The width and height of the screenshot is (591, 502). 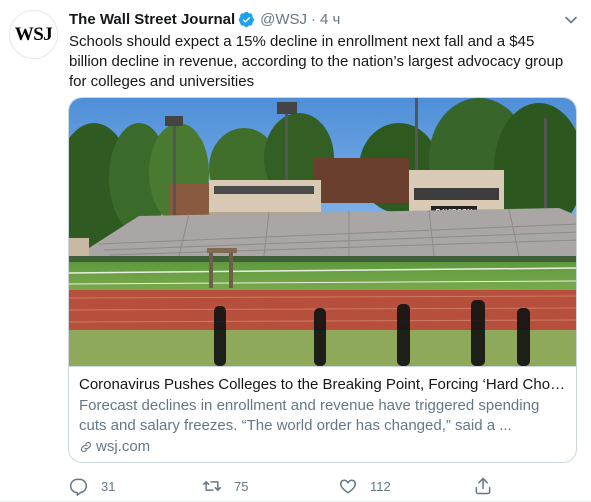 What do you see at coordinates (289, 486) in the screenshot?
I see `tweet-actions: 31 75 112` at bounding box center [289, 486].